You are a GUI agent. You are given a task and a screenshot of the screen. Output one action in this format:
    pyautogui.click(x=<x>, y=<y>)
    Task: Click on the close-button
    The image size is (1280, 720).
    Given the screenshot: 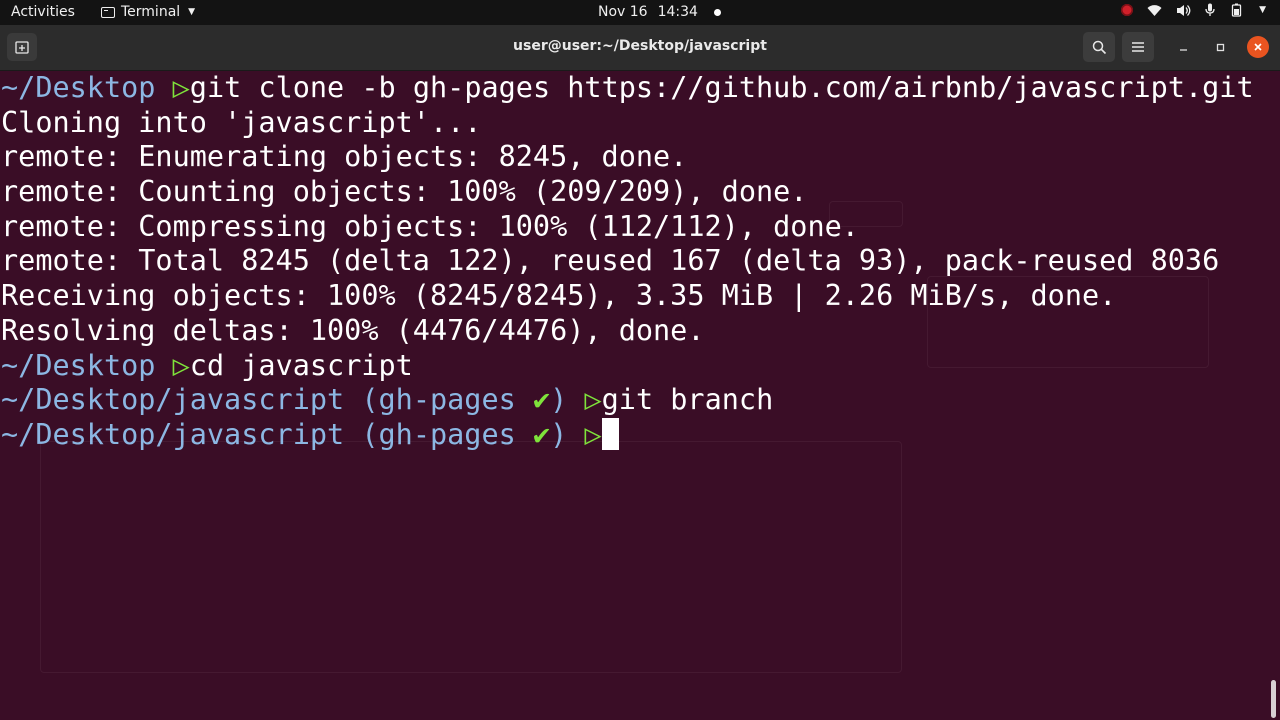 What is the action you would take?
    pyautogui.click(x=1258, y=47)
    